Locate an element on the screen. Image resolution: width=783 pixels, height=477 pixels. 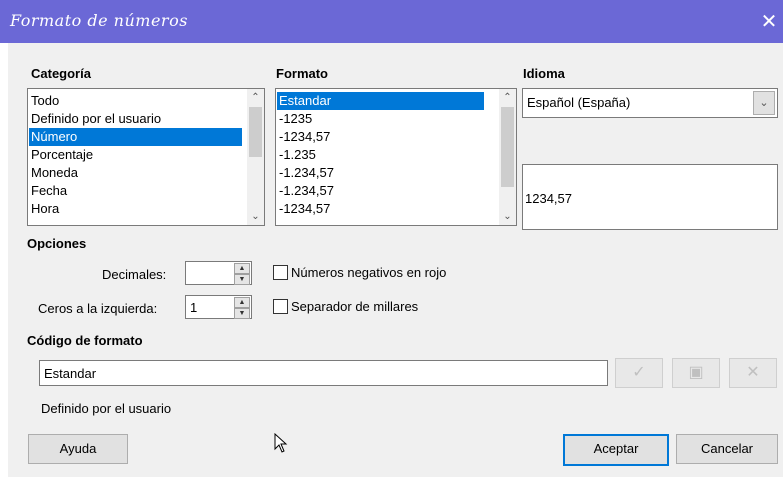
ceros-value: 1 is located at coordinates (194, 307).